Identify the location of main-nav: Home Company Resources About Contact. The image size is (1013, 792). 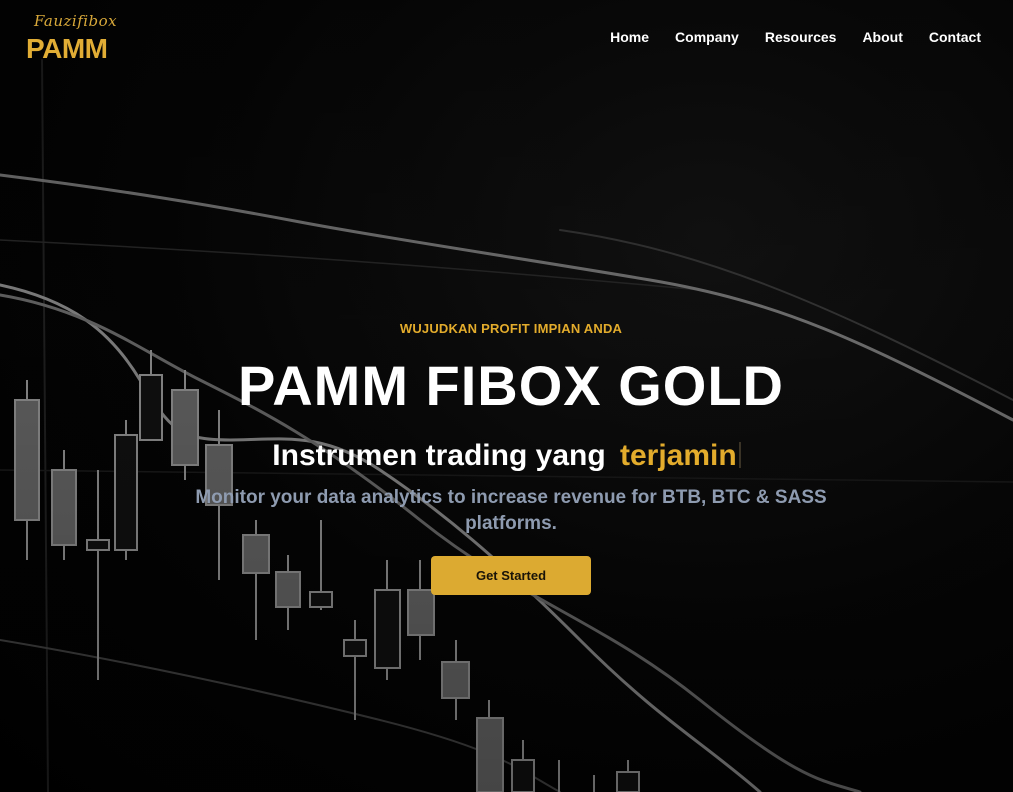
(795, 37).